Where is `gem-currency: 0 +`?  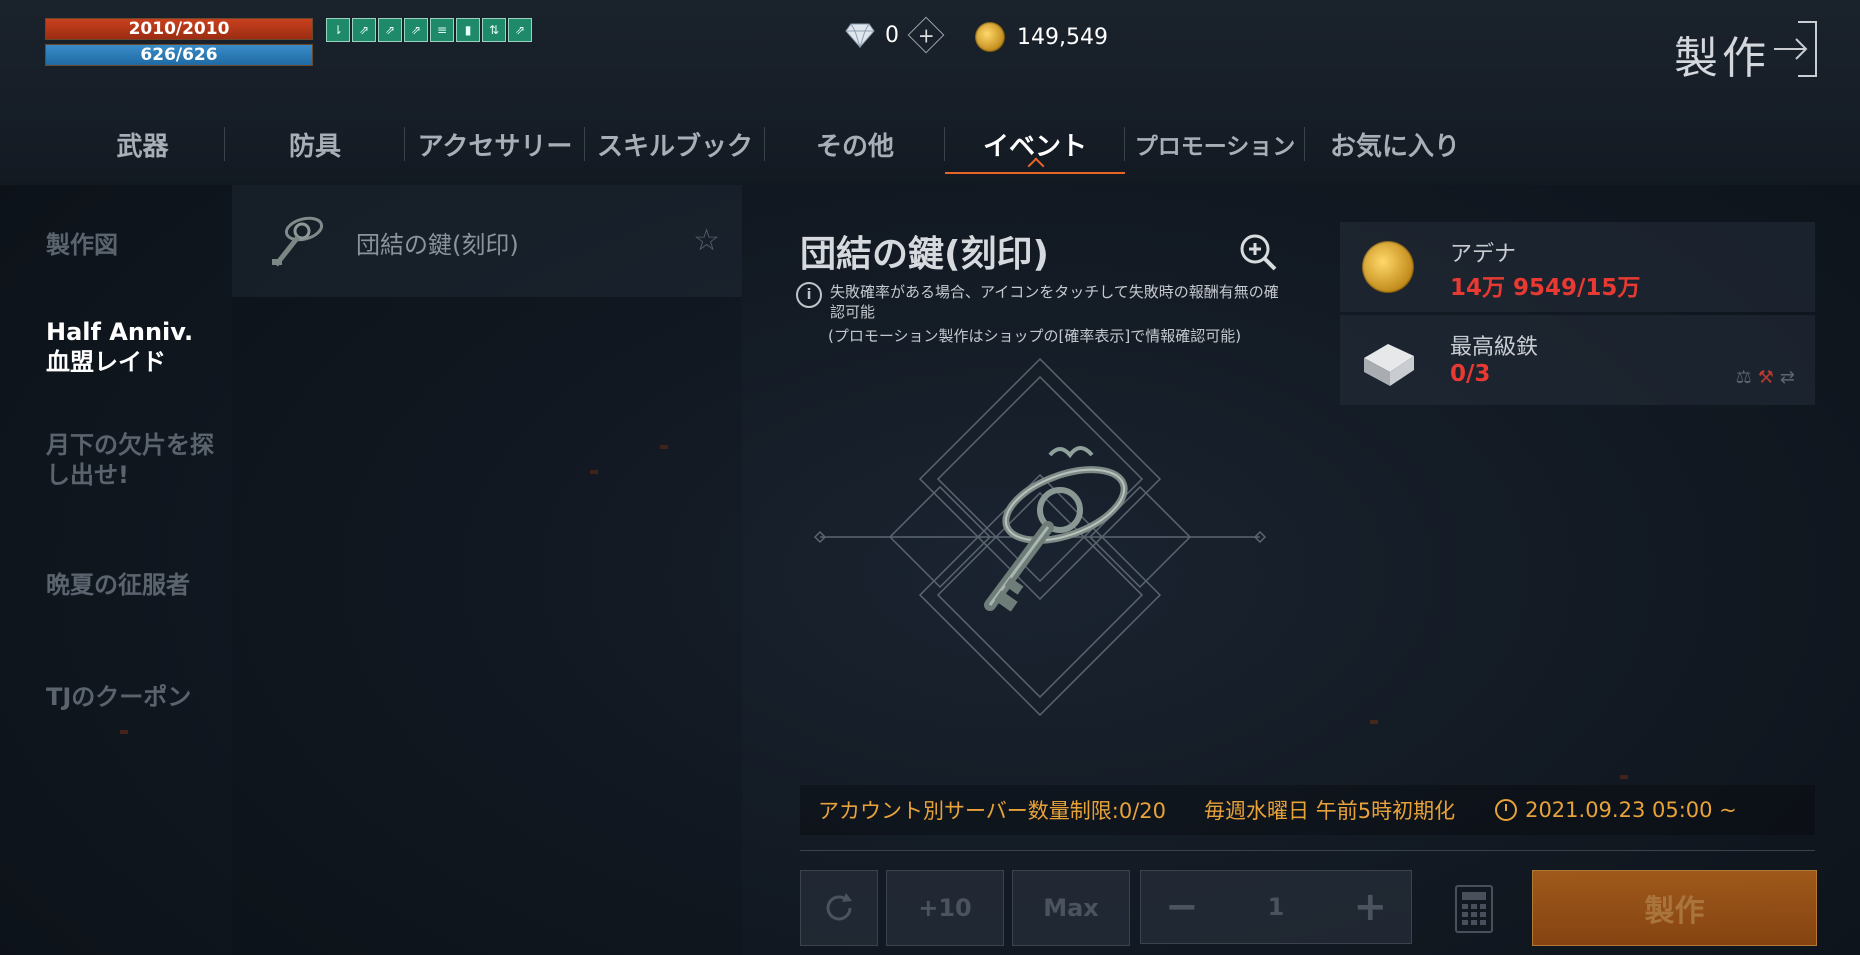
gem-currency: 0 + is located at coordinates (895, 35).